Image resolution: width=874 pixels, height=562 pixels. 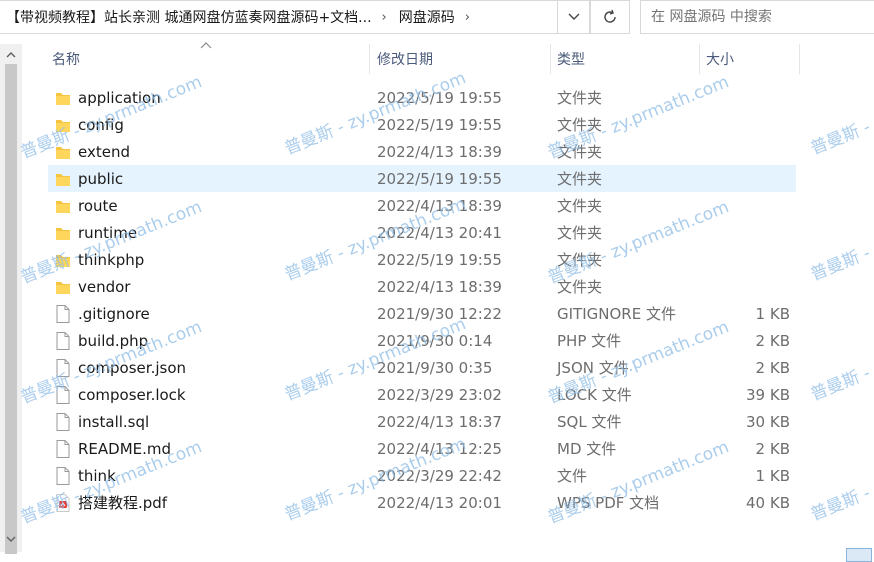 I want to click on file-name: 搭建教程.pdf, so click(x=122, y=502).